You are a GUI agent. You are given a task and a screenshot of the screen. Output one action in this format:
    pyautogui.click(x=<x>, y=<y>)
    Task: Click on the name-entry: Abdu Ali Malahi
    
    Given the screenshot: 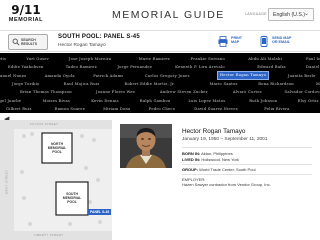 What is the action you would take?
    pyautogui.click(x=265, y=59)
    